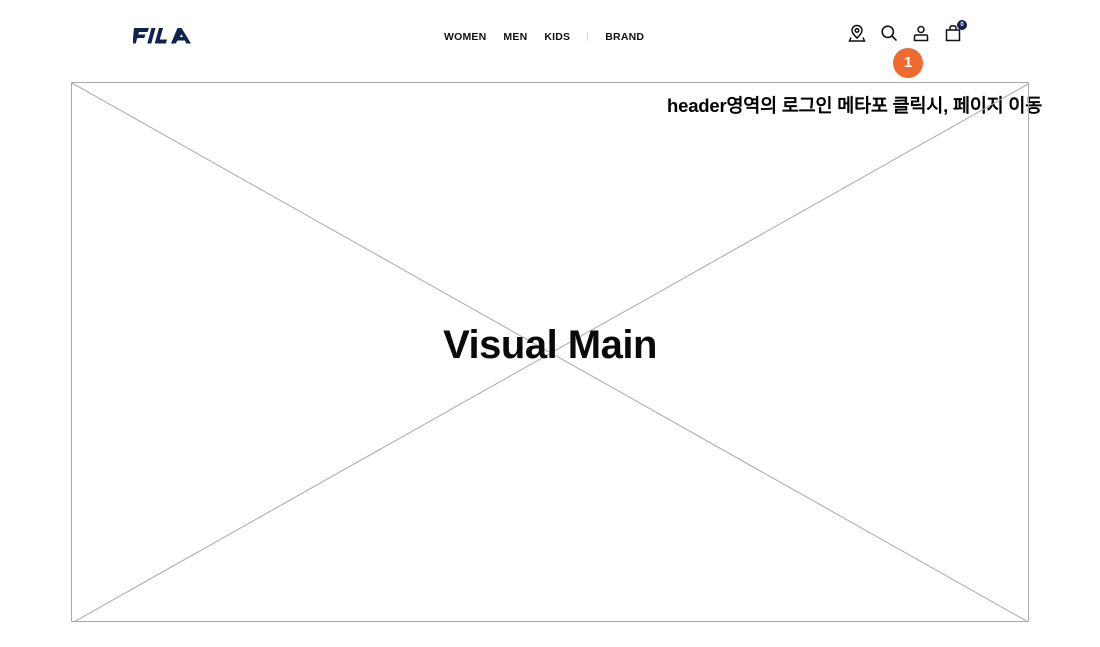  I want to click on cart-icon: 0, so click(955, 31).